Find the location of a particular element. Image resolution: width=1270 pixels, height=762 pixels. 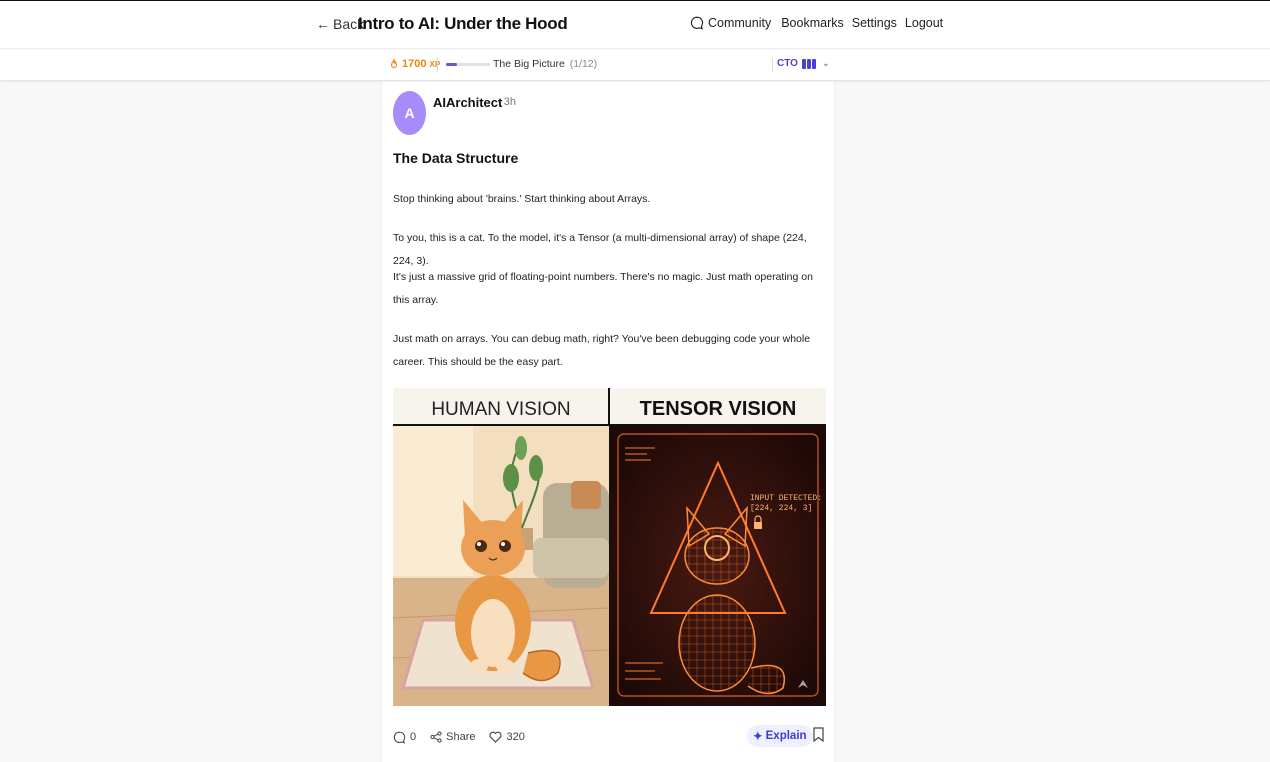

course-title: Intro to AI: Under the Hood is located at coordinates (463, 23).